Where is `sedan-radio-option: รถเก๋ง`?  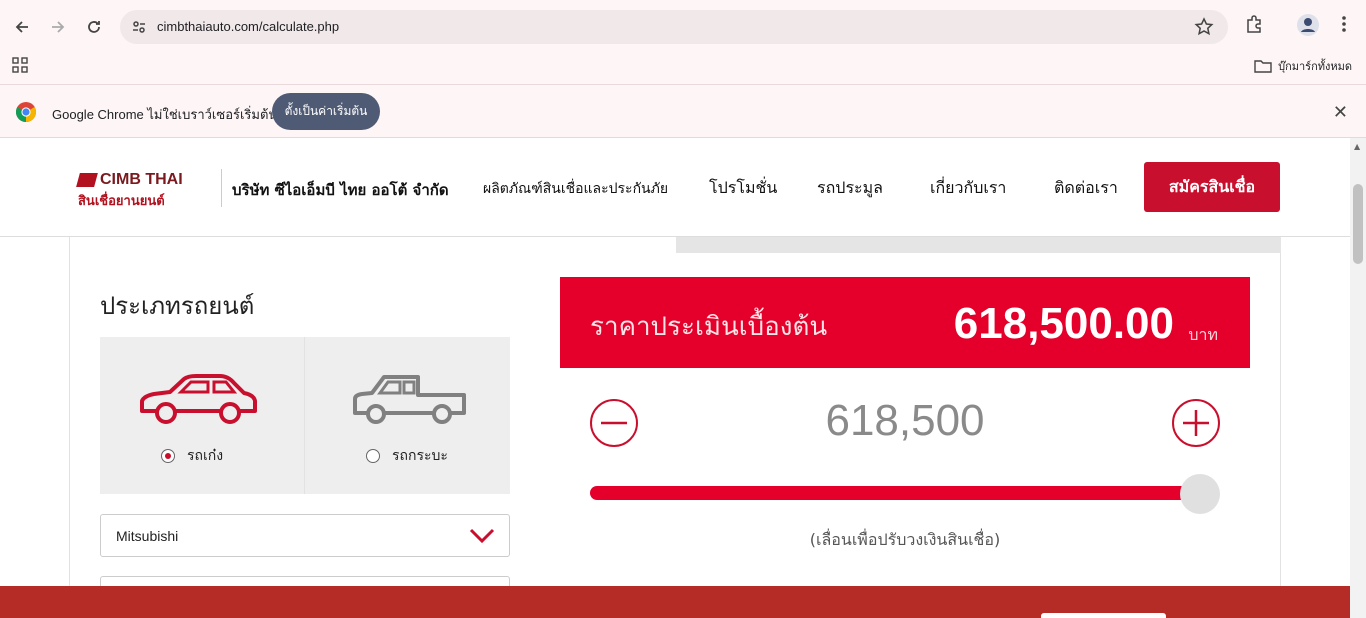 sedan-radio-option: รถเก๋ง is located at coordinates (192, 456).